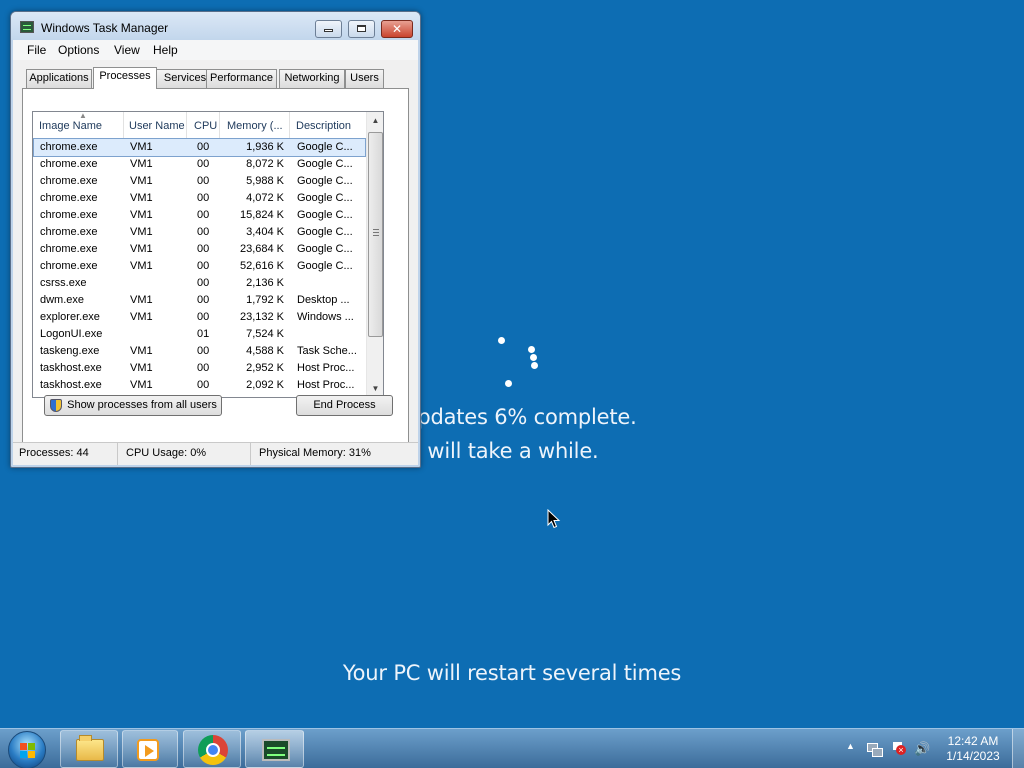  What do you see at coordinates (203, 334) in the screenshot?
I see `cell-cpu: 01` at bounding box center [203, 334].